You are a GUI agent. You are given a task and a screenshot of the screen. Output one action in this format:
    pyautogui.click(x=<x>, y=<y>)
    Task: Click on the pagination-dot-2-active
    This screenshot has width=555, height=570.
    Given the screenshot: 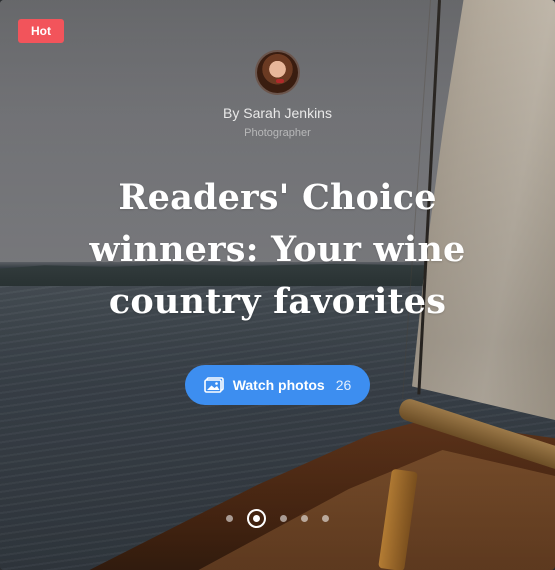 What is the action you would take?
    pyautogui.click(x=256, y=518)
    